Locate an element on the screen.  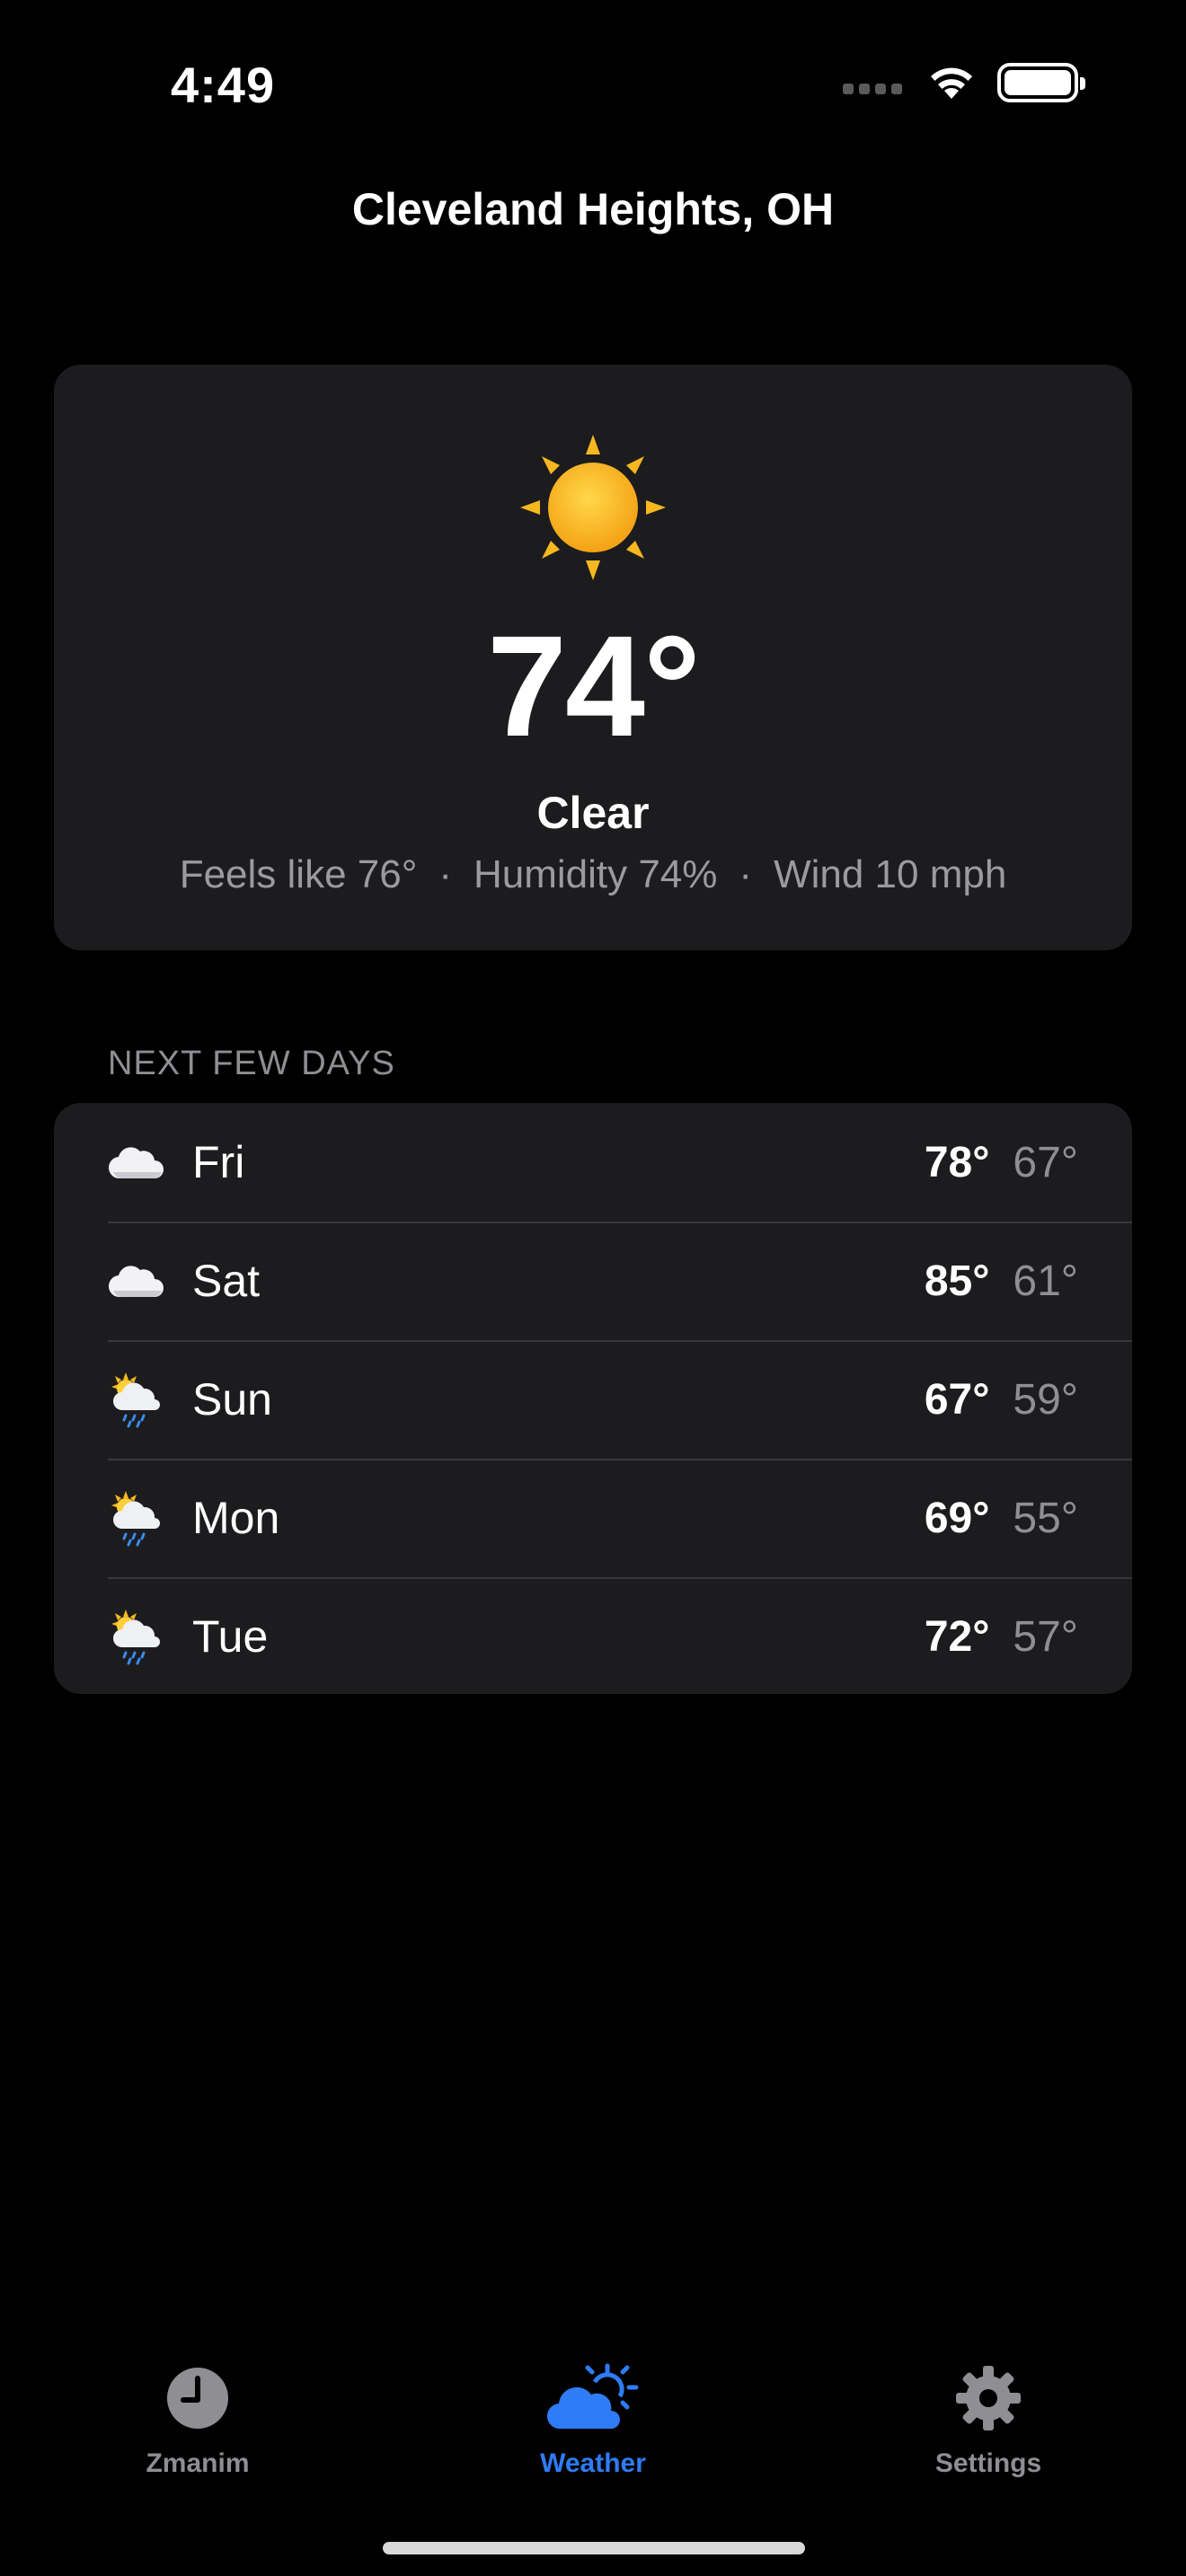
location-title: Cleveland Heights, OH is located at coordinates (593, 209).